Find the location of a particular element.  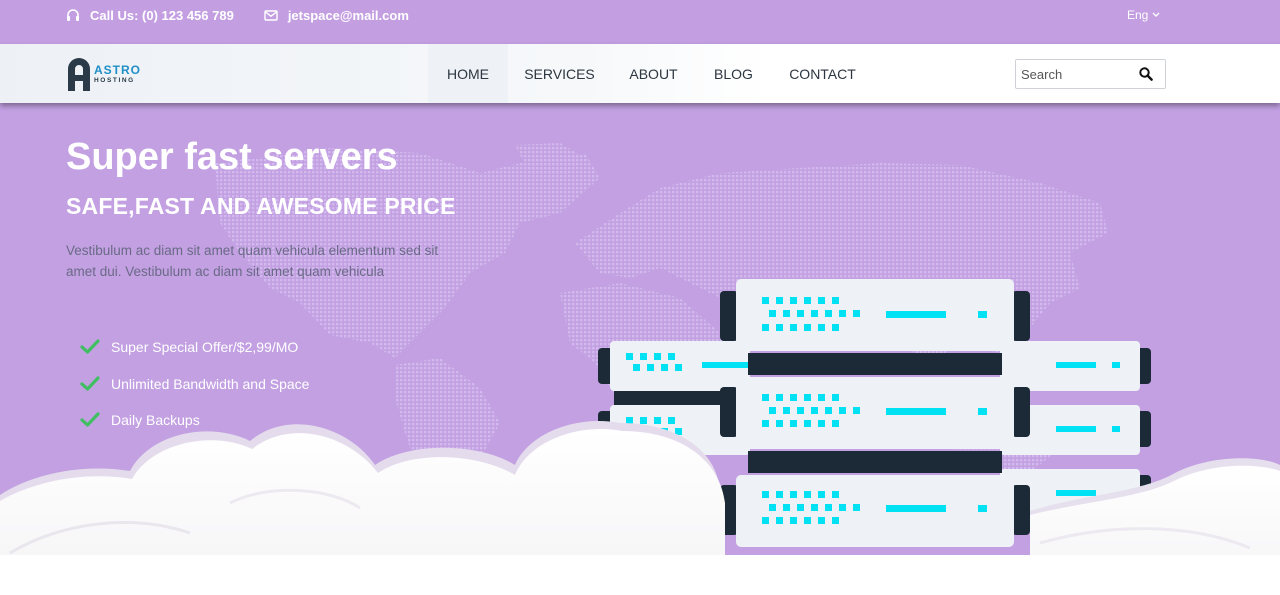

search-input is located at coordinates (1075, 74).